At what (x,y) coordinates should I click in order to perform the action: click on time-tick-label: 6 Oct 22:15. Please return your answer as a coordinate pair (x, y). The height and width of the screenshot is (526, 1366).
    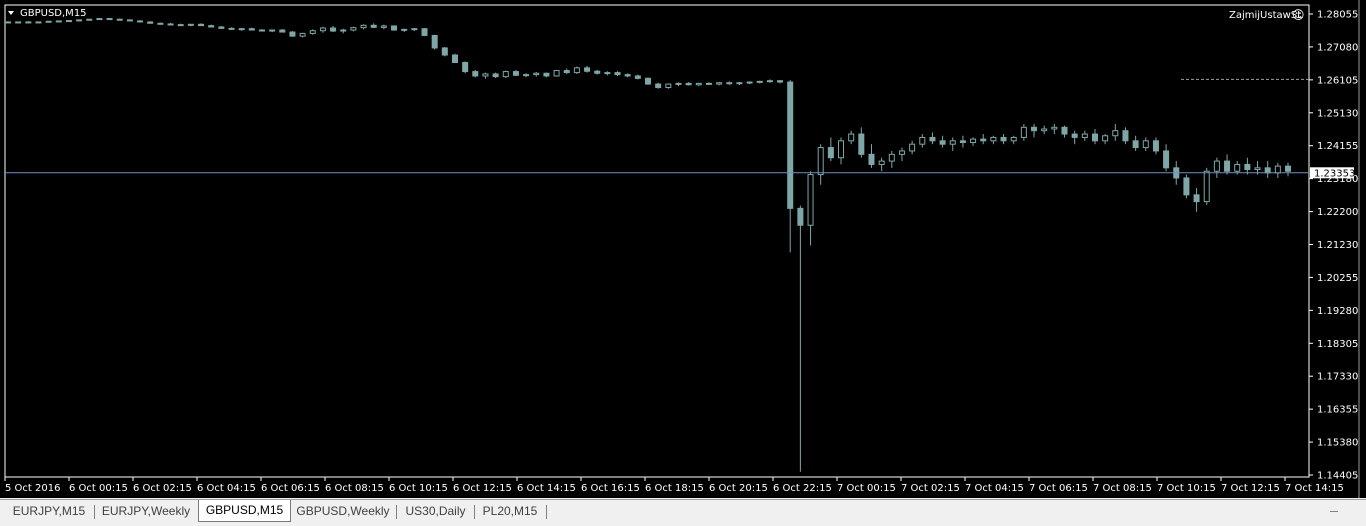
    Looking at the image, I should click on (802, 488).